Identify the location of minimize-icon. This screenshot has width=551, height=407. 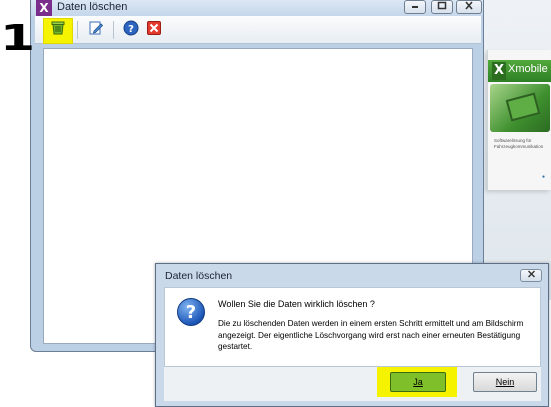
(415, 7).